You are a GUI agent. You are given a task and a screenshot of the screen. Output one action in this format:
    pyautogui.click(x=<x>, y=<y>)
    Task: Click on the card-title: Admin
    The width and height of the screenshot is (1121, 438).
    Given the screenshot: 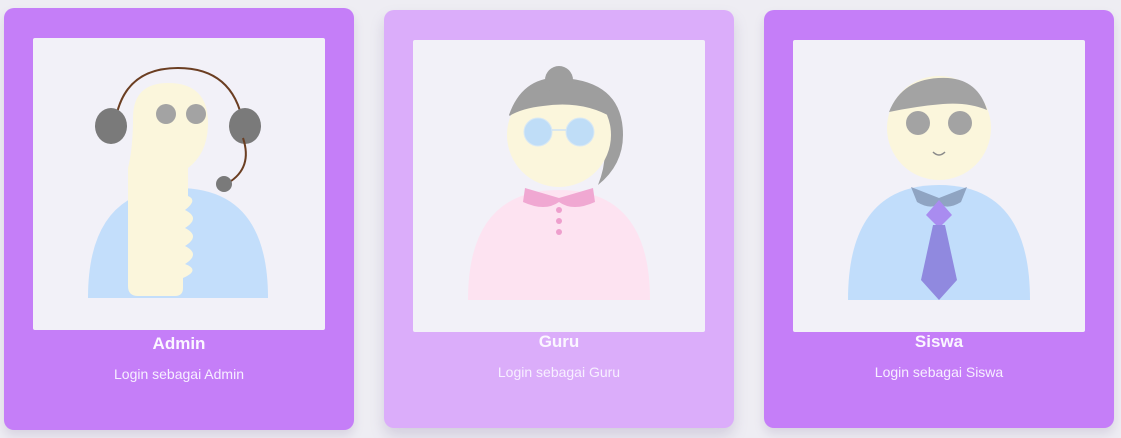 What is the action you would take?
    pyautogui.click(x=179, y=343)
    